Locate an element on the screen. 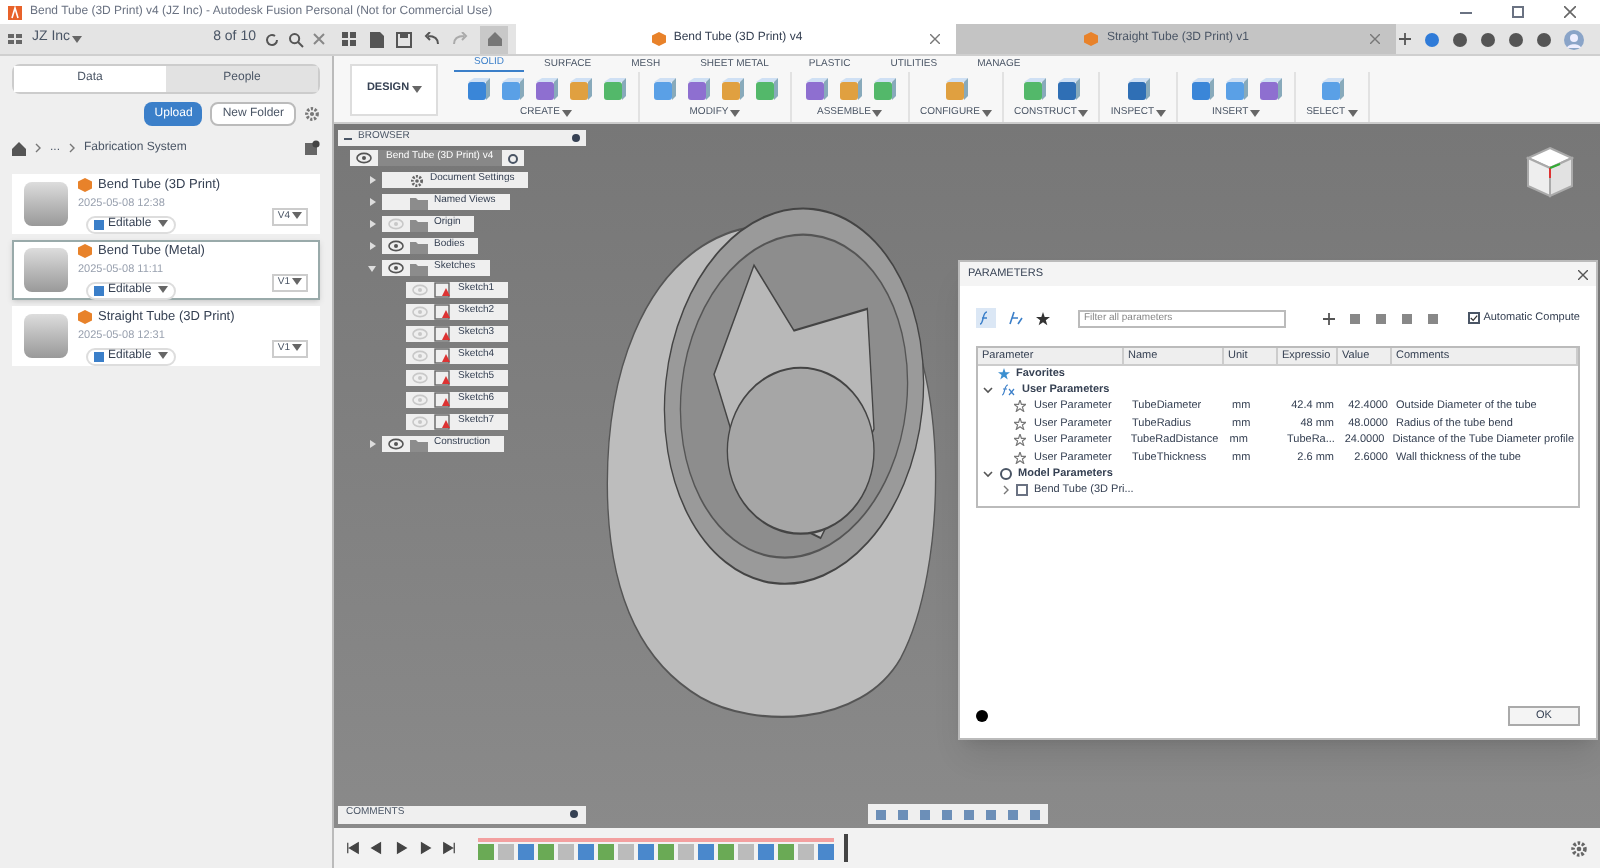  add-icon is located at coordinates (1328, 318).